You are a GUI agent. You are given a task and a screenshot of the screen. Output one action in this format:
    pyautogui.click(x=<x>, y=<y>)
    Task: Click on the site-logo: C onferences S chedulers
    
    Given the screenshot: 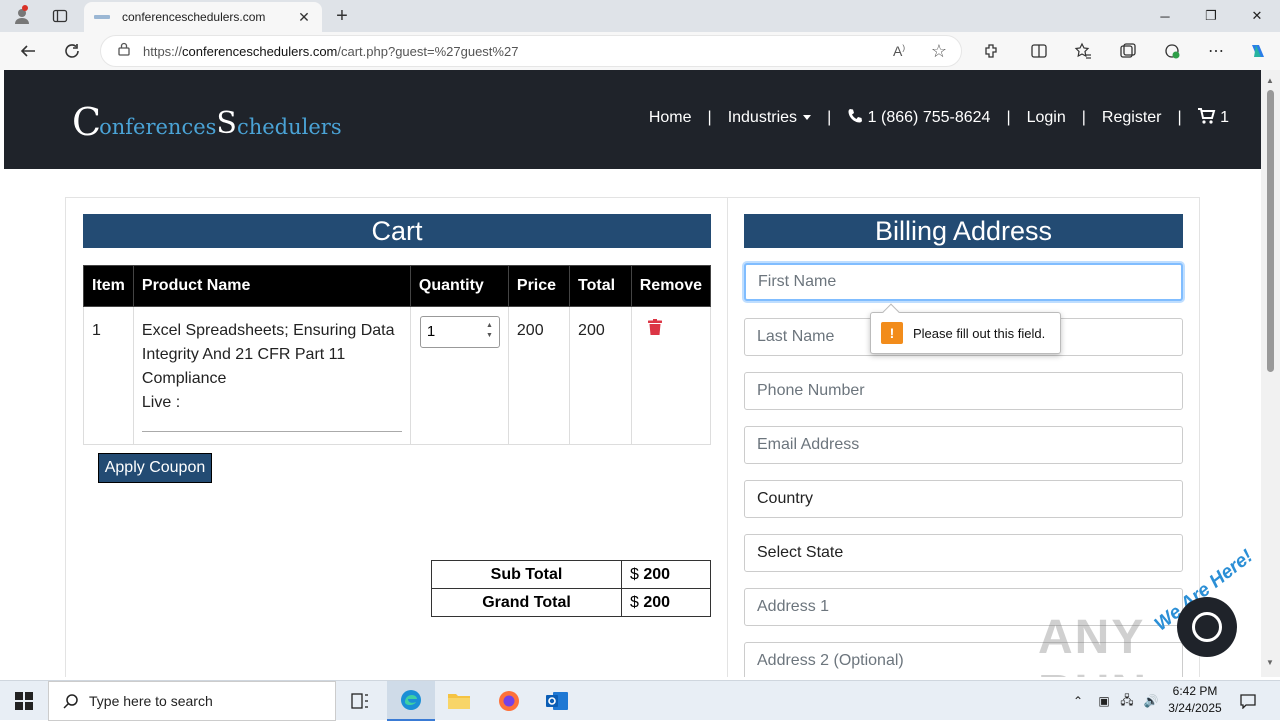 What is the action you would take?
    pyautogui.click(x=207, y=122)
    